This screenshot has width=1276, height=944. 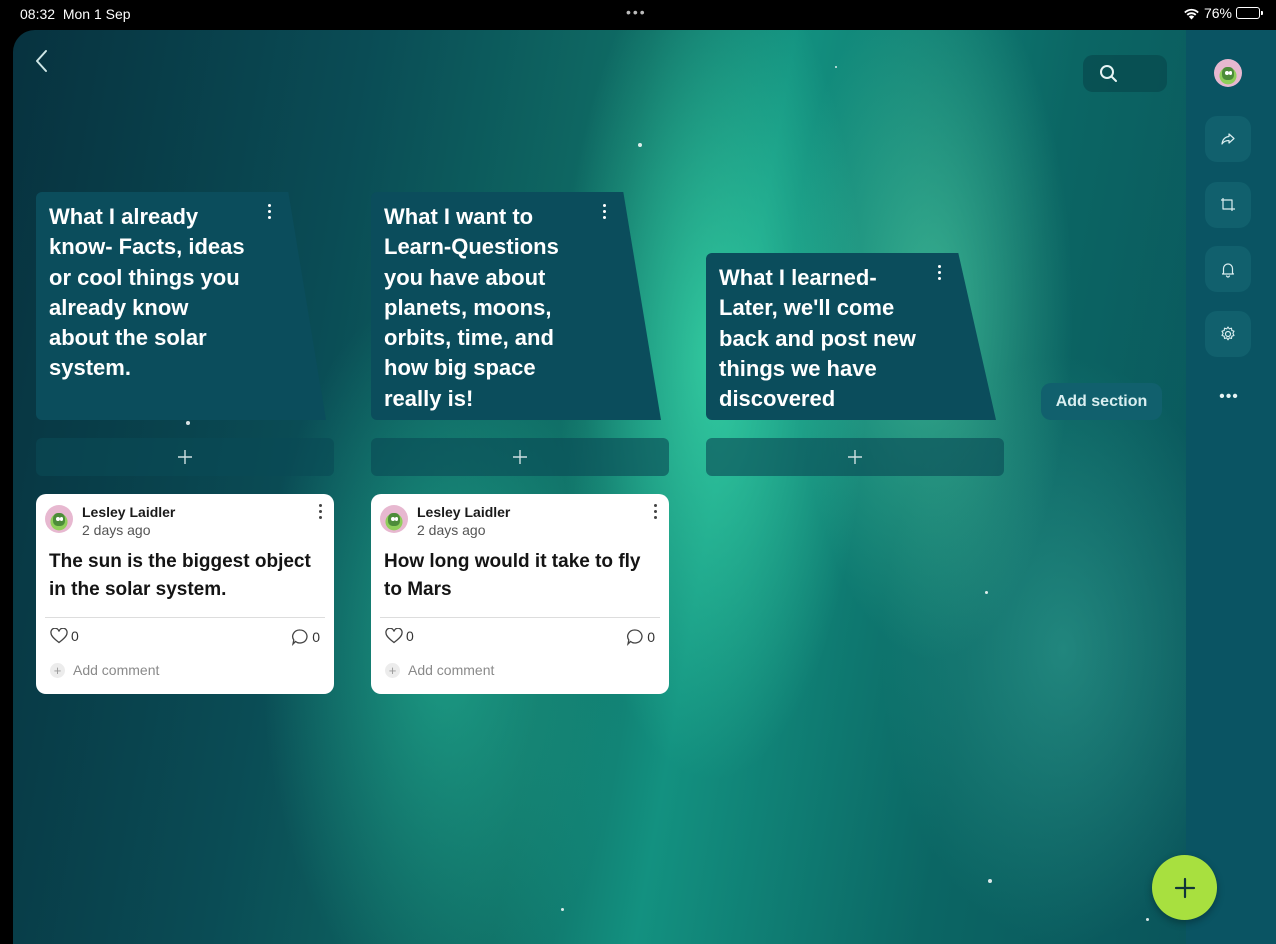 I want to click on share-icon, so click(x=1228, y=139).